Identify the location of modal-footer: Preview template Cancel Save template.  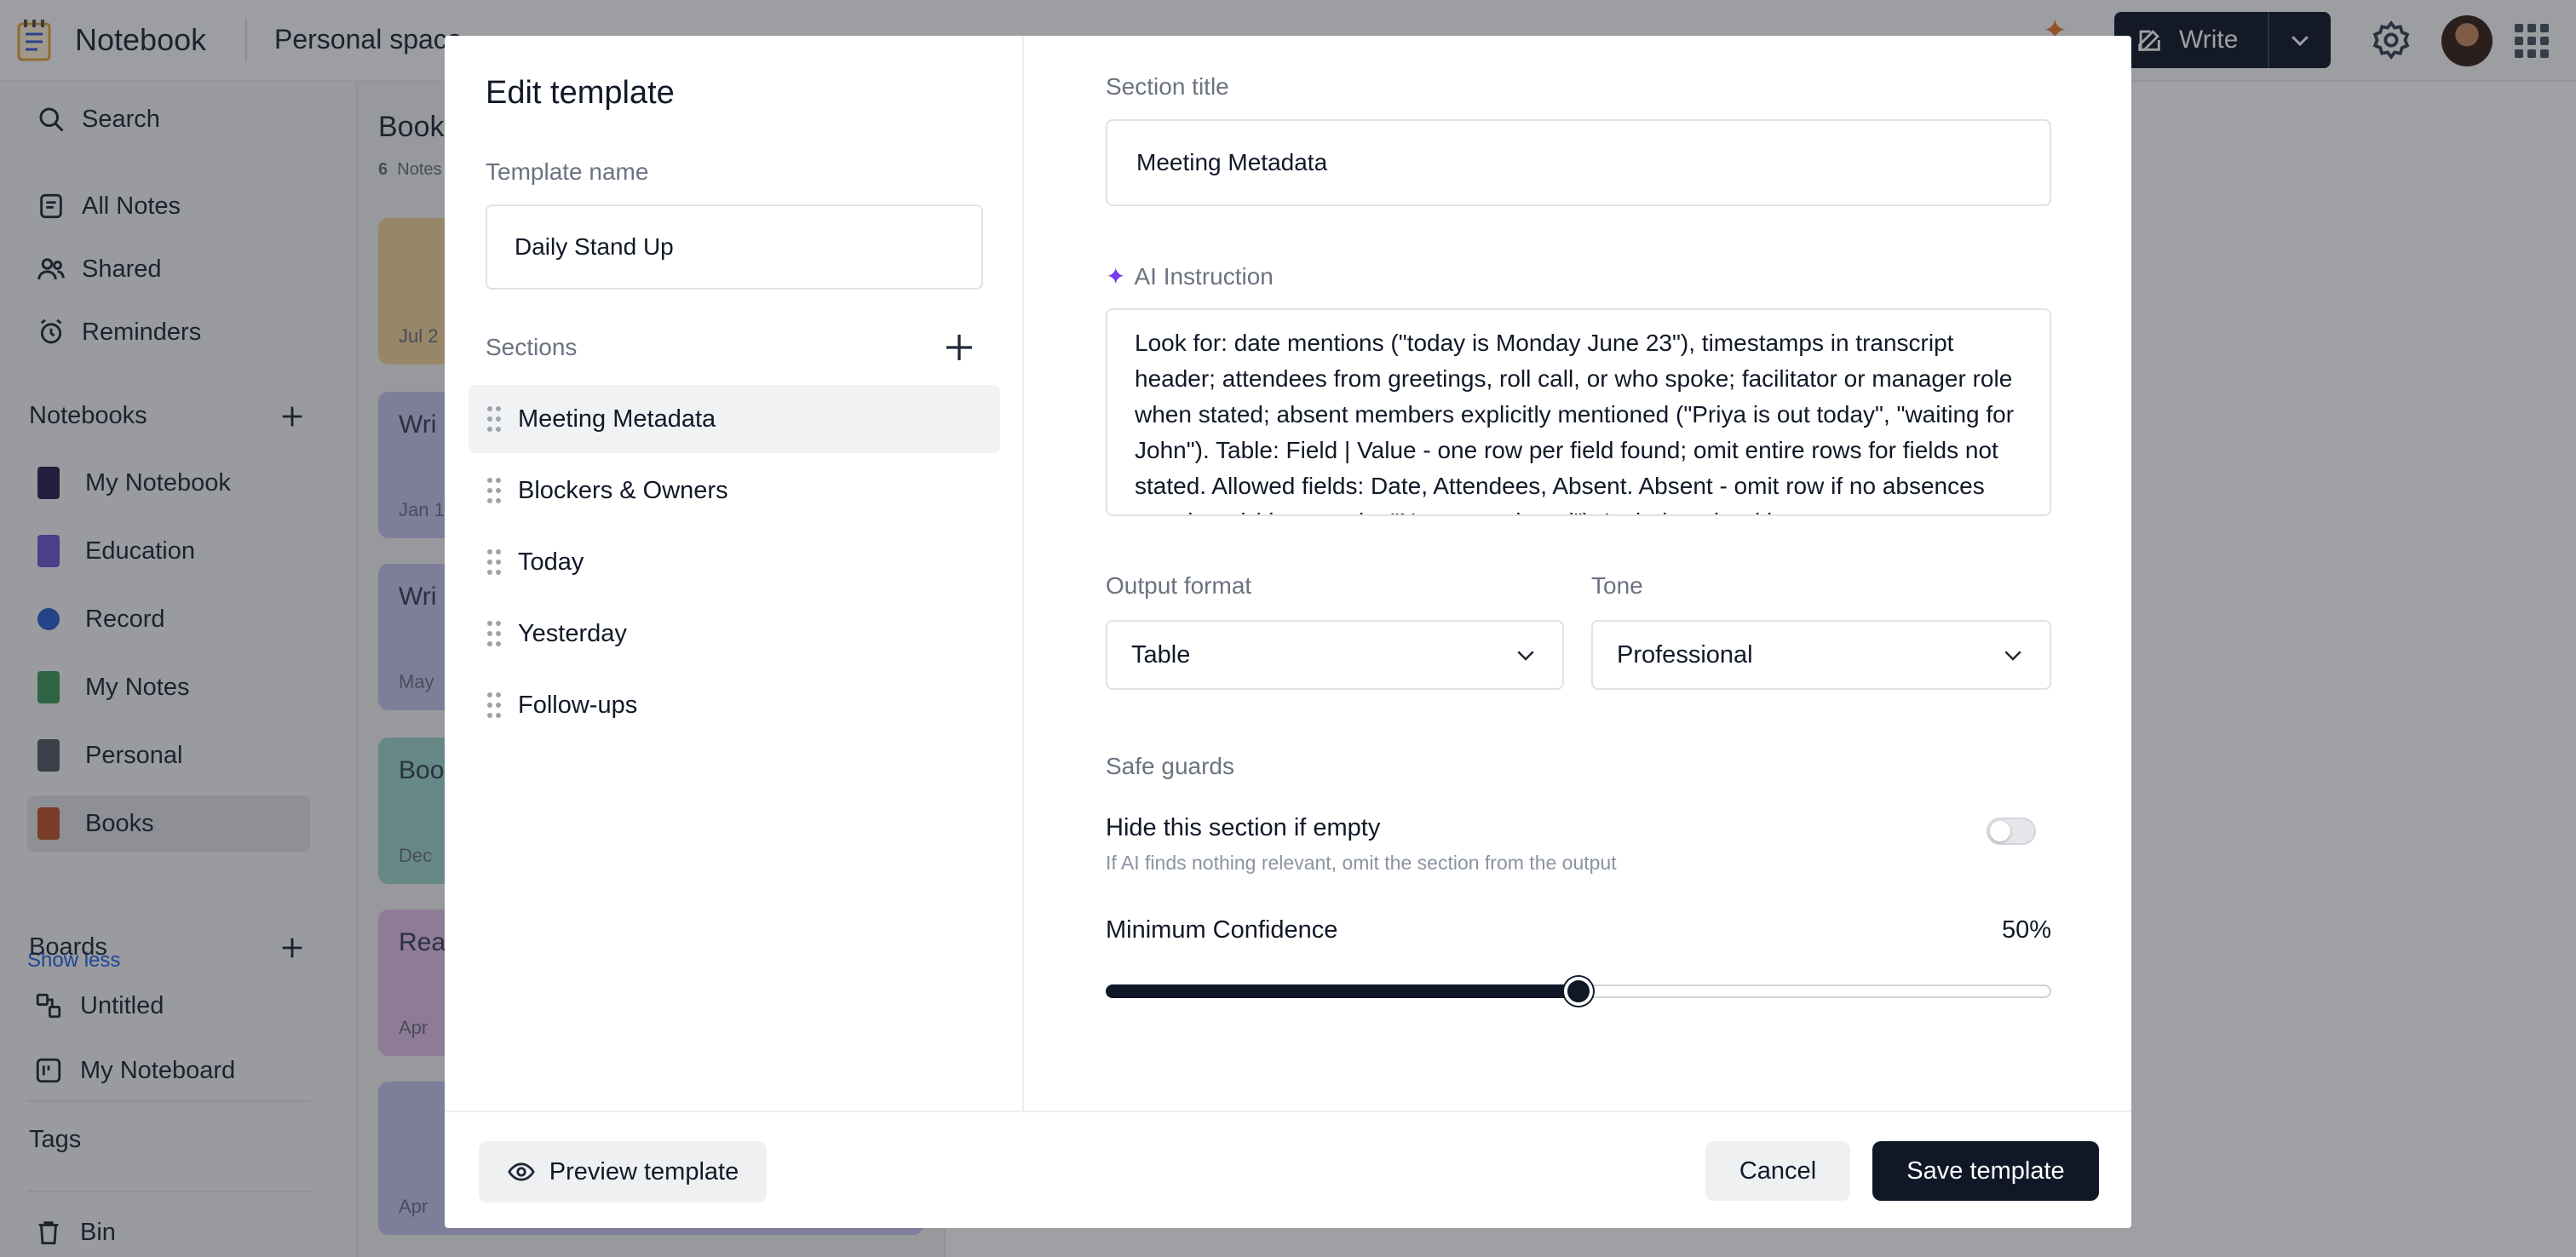
(1288, 1169).